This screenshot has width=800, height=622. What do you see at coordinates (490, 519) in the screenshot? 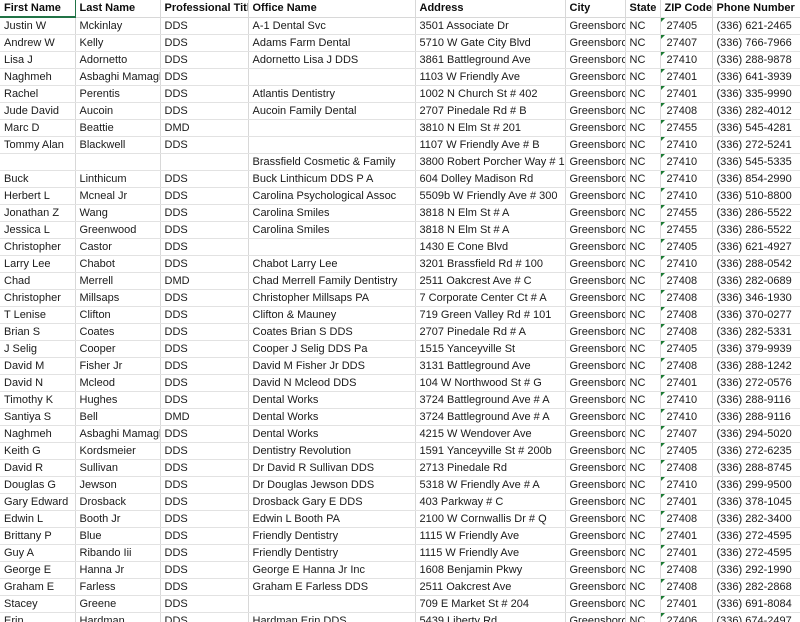
I see `cell-address: 2100 W Cornwallis Dr # Q` at bounding box center [490, 519].